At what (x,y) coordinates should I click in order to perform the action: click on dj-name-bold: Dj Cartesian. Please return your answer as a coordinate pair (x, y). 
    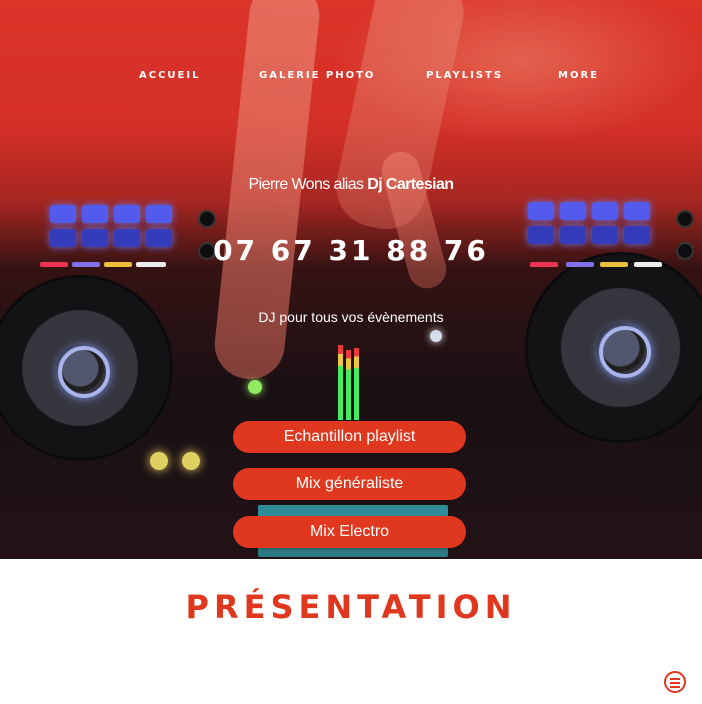
    Looking at the image, I should click on (410, 184).